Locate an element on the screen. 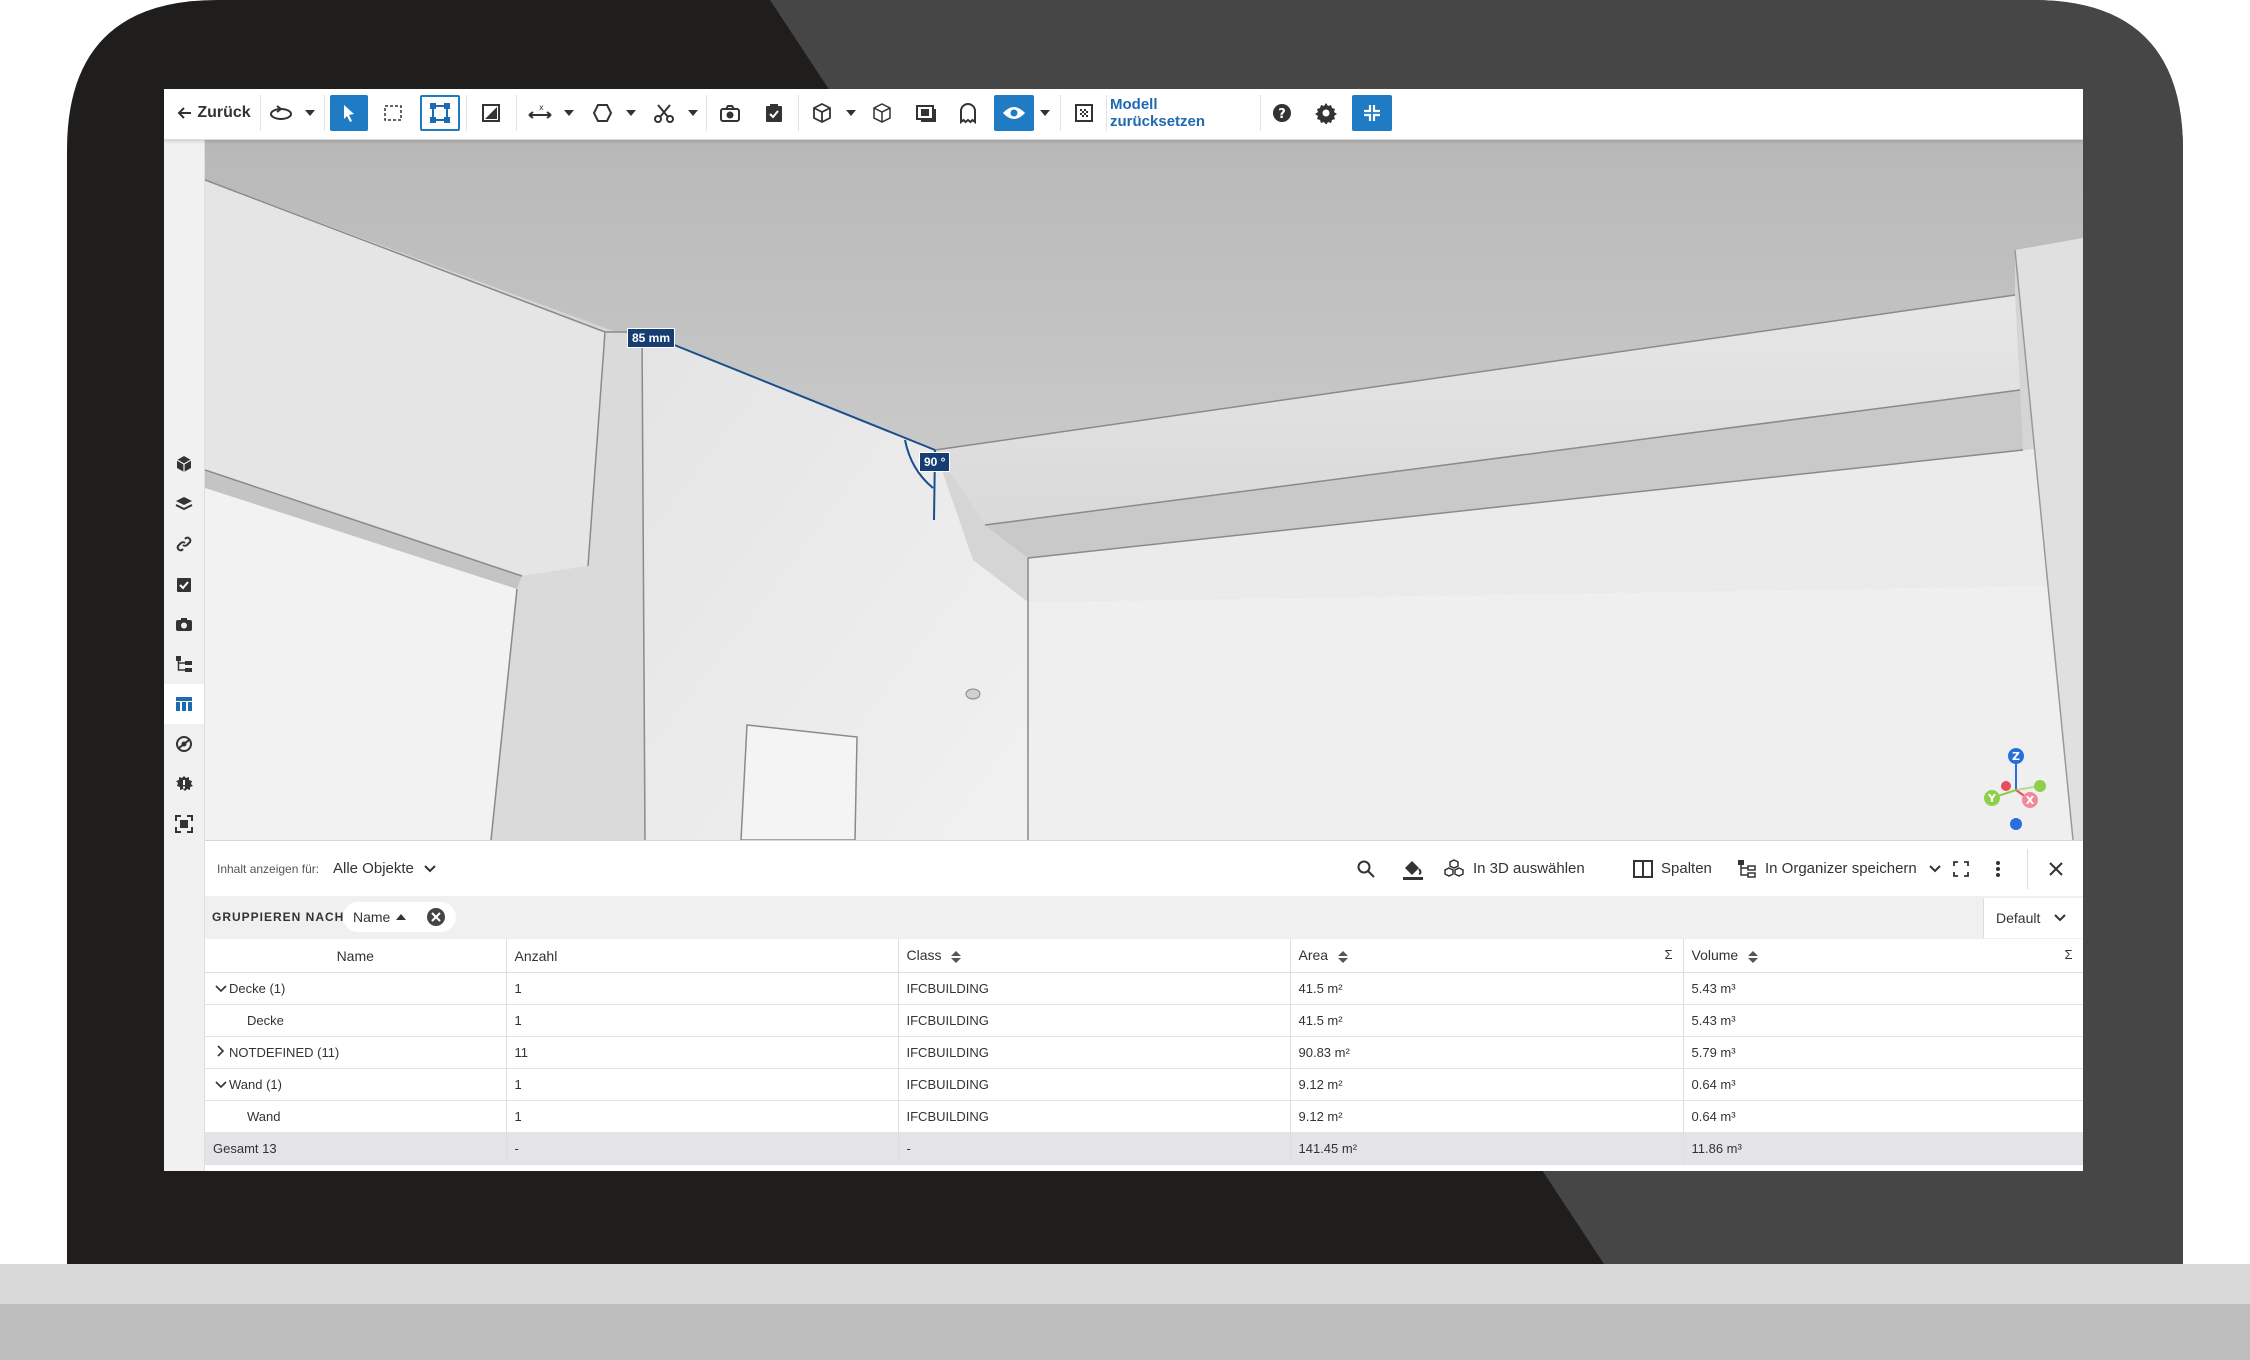  orbit-icon is located at coordinates (281, 112).